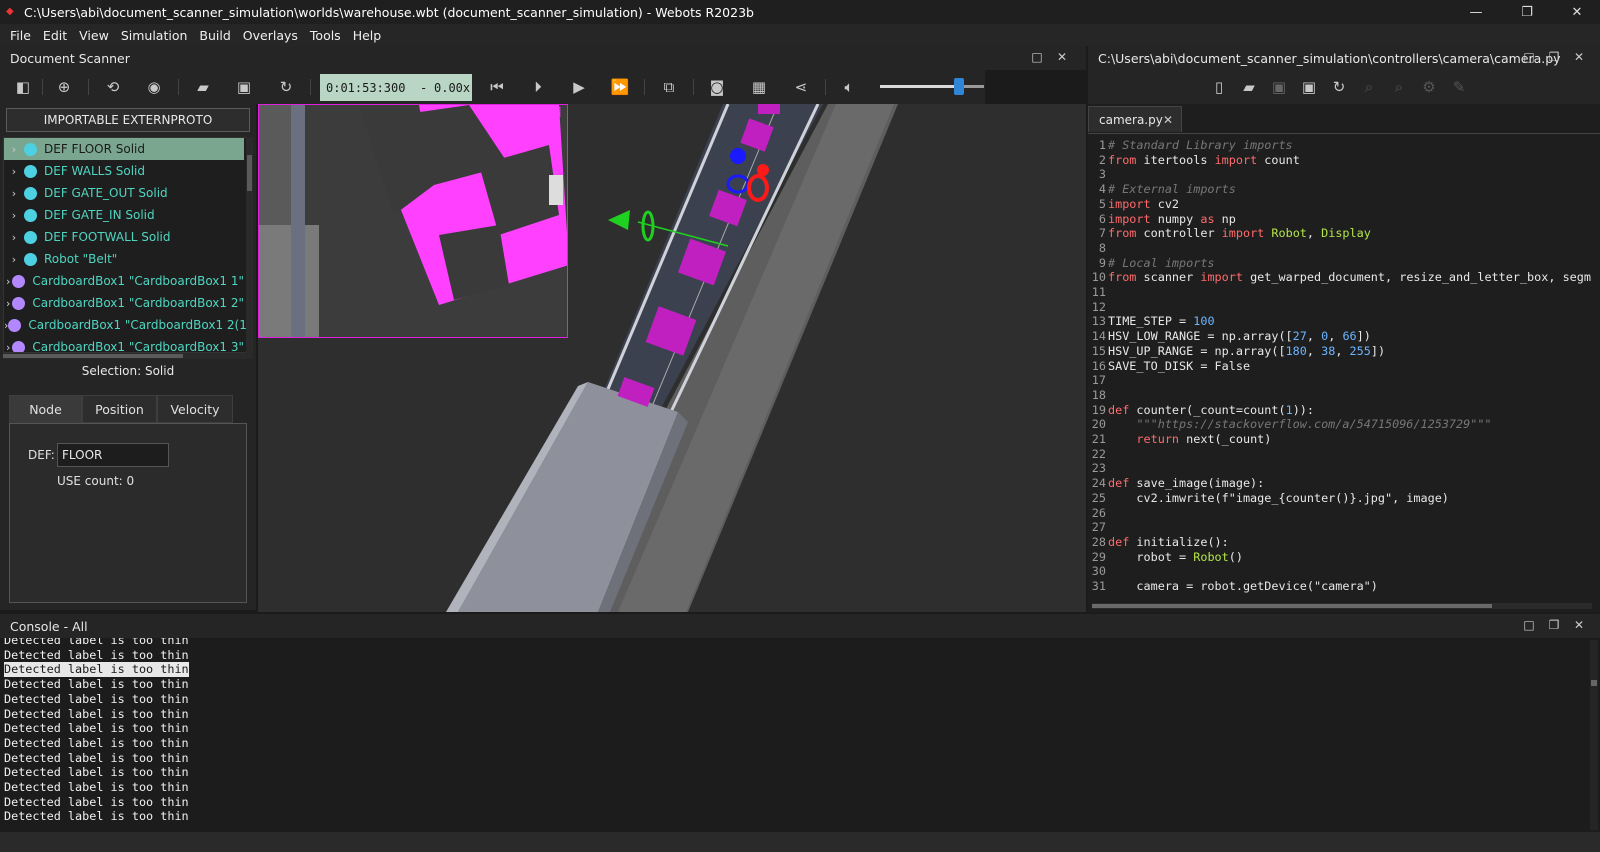 The image size is (1600, 852). I want to click on code-line: 3, so click(1344, 174).